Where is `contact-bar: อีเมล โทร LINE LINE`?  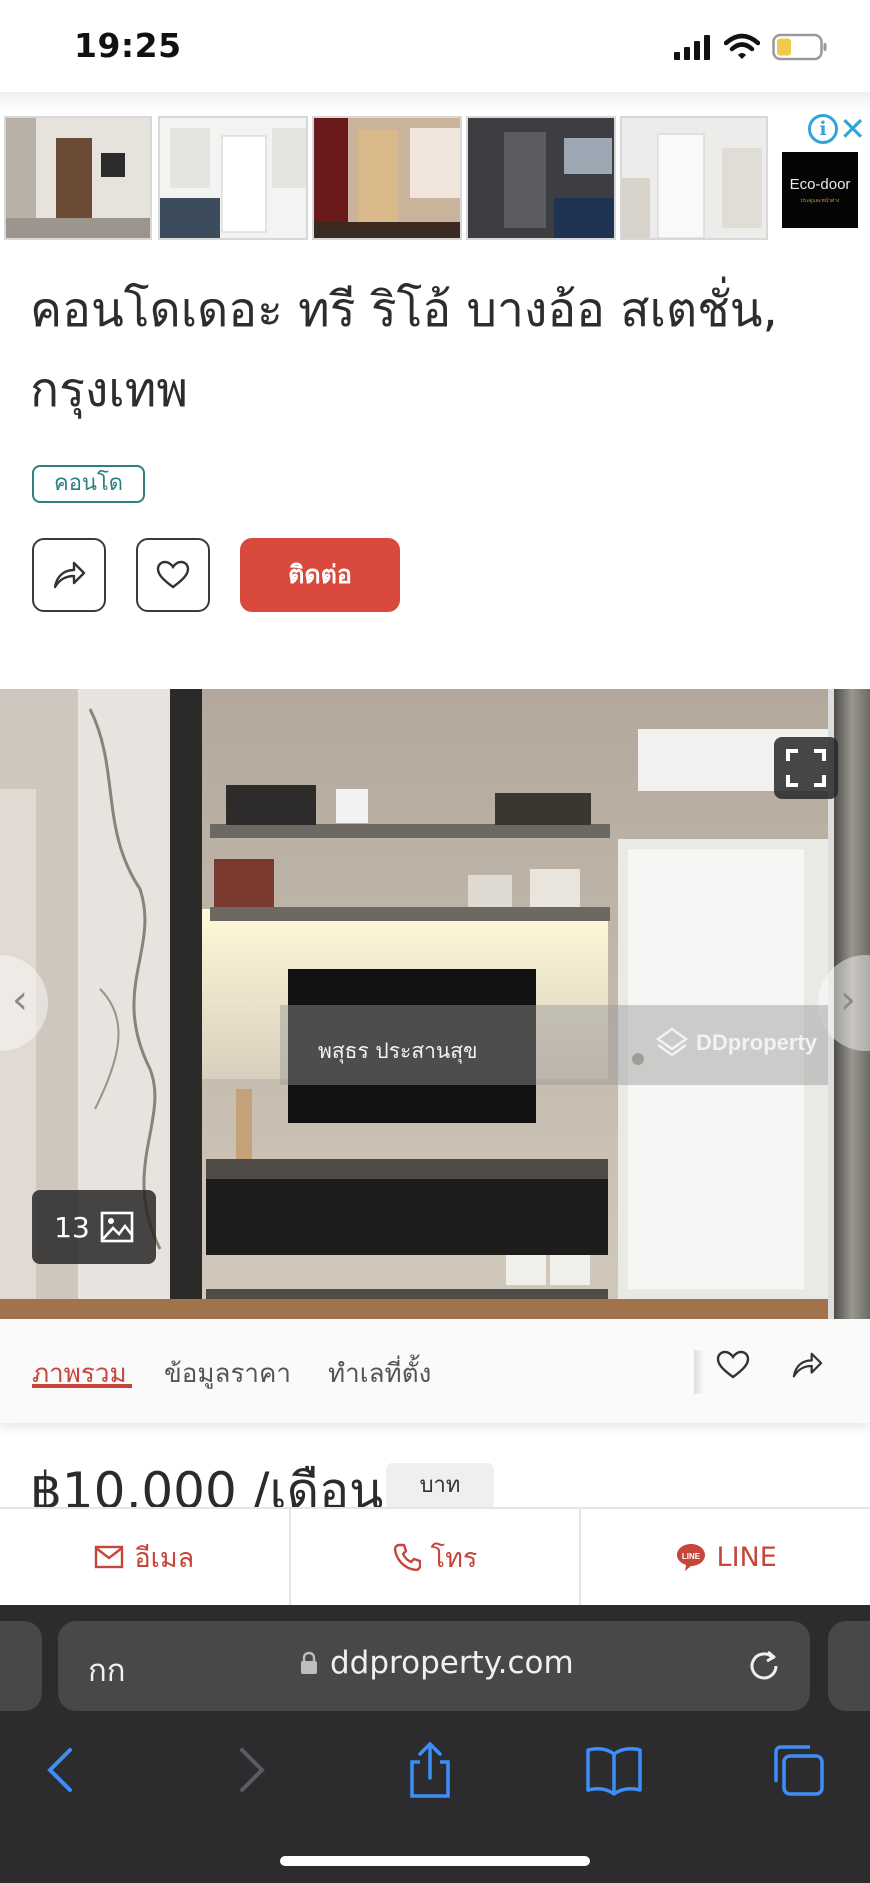 contact-bar: อีเมล โทร LINE LINE is located at coordinates (435, 1556).